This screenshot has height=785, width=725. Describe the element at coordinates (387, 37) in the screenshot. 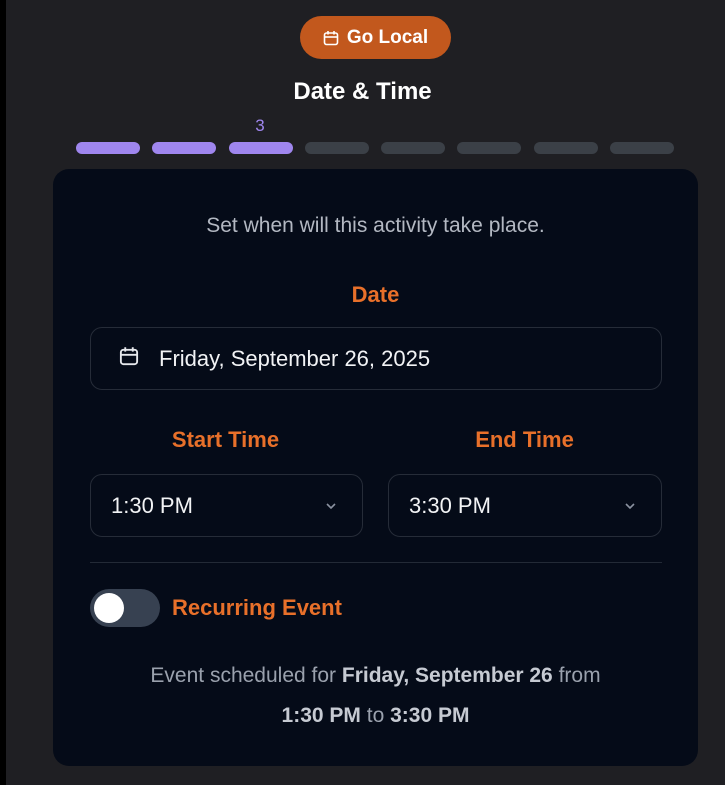

I see `badge-label: Go Local` at that location.